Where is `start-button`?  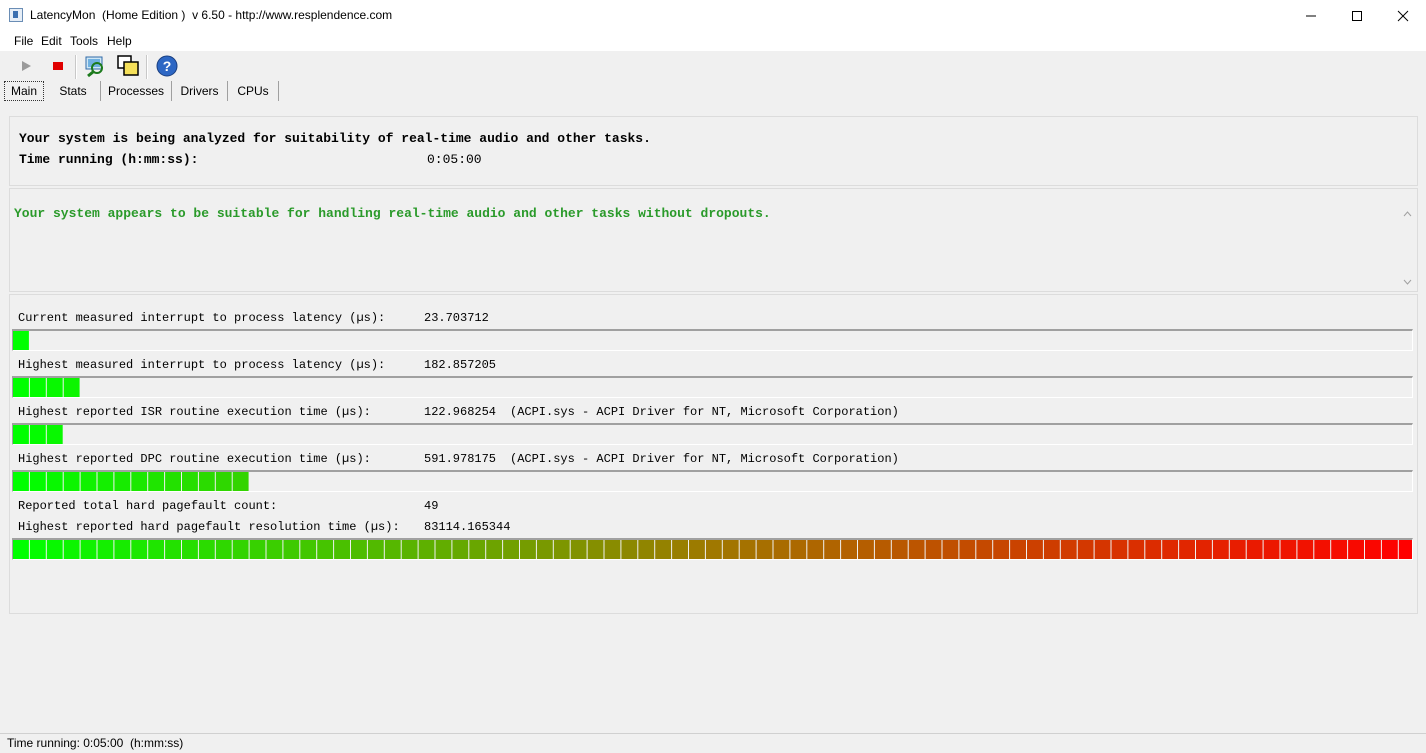 start-button is located at coordinates (26, 66).